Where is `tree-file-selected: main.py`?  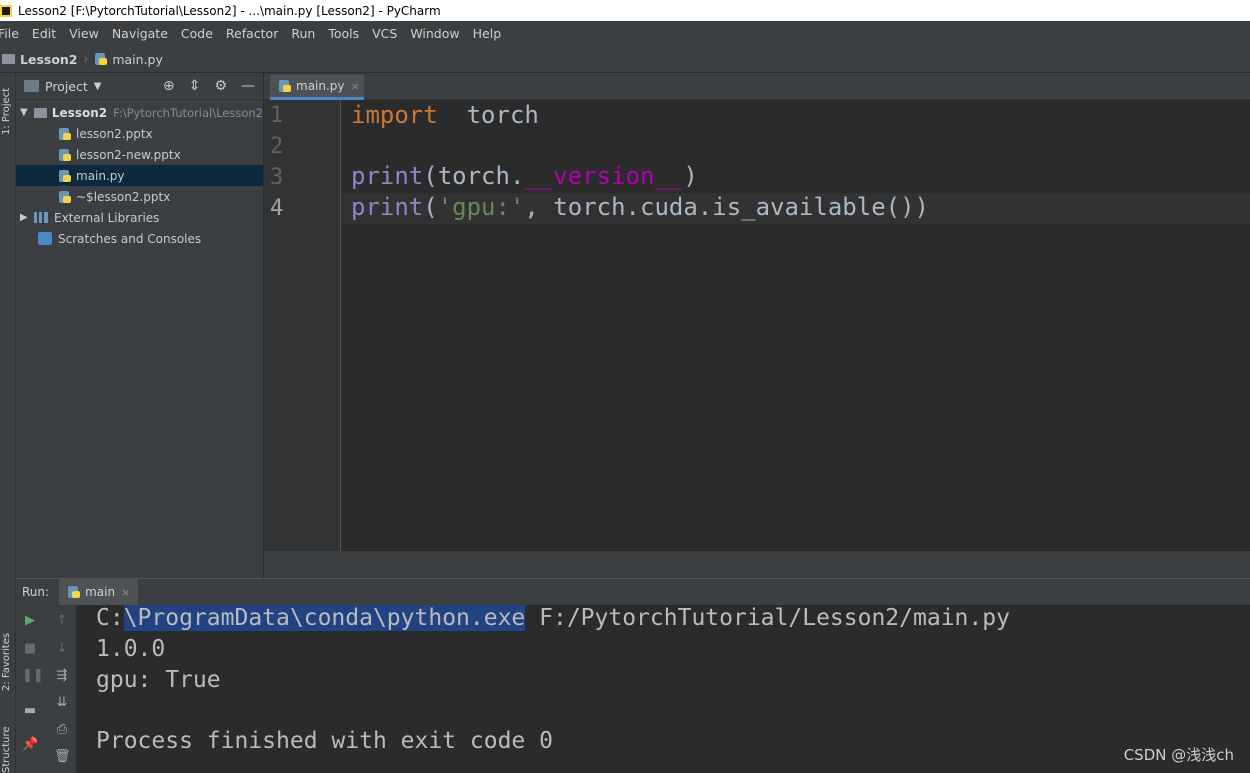 tree-file-selected: main.py is located at coordinates (139, 175).